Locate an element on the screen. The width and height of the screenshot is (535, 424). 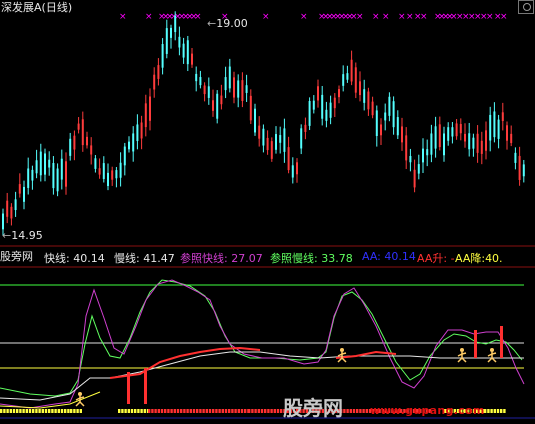
legend-aa: AA: 40.14 is located at coordinates (389, 256).